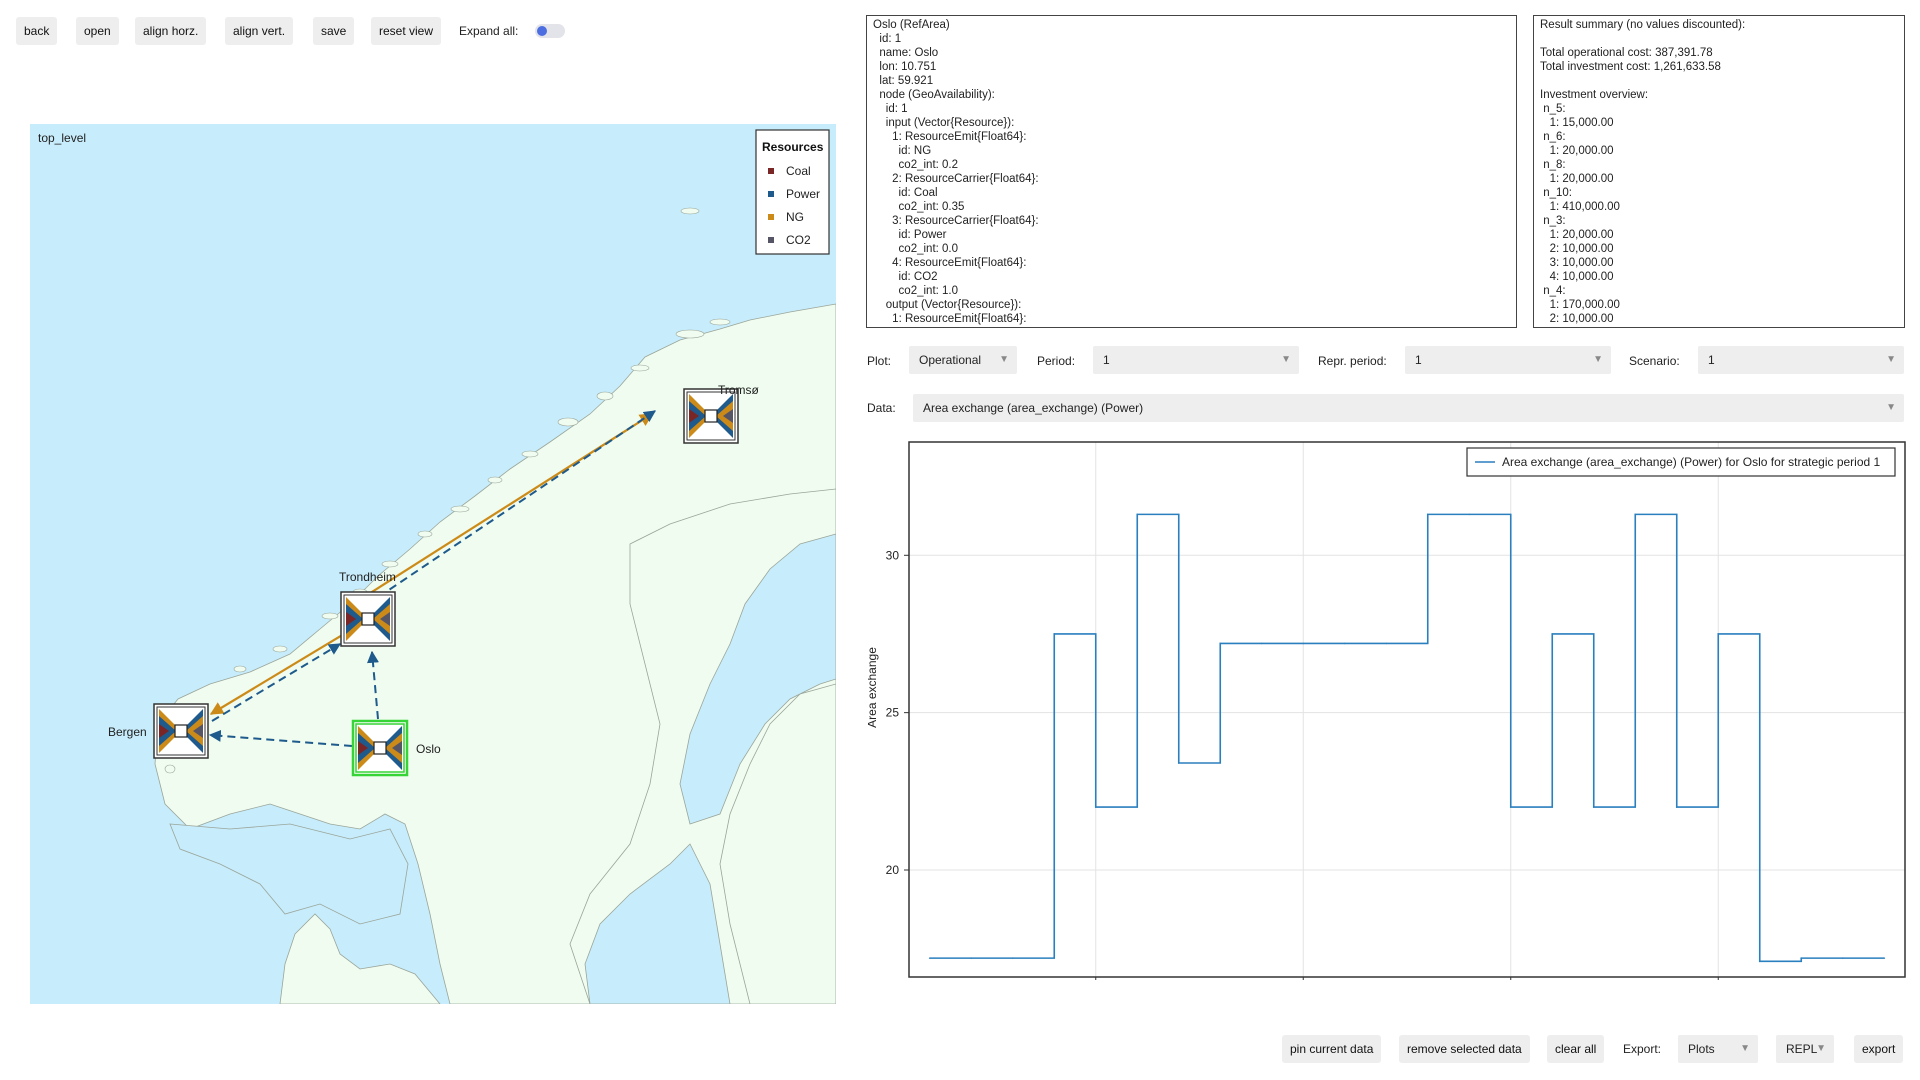 The image size is (1920, 1080). Describe the element at coordinates (1508, 360) in the screenshot. I see `repr-period-select: 1 ▼` at that location.